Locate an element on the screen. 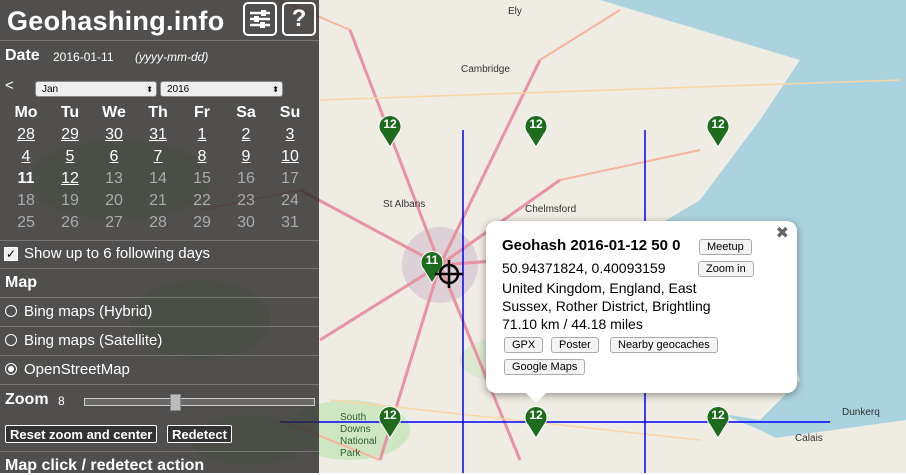 The image size is (906, 475). calendar-week: 28 29 30 31 1 2 3 is located at coordinates (160, 135).